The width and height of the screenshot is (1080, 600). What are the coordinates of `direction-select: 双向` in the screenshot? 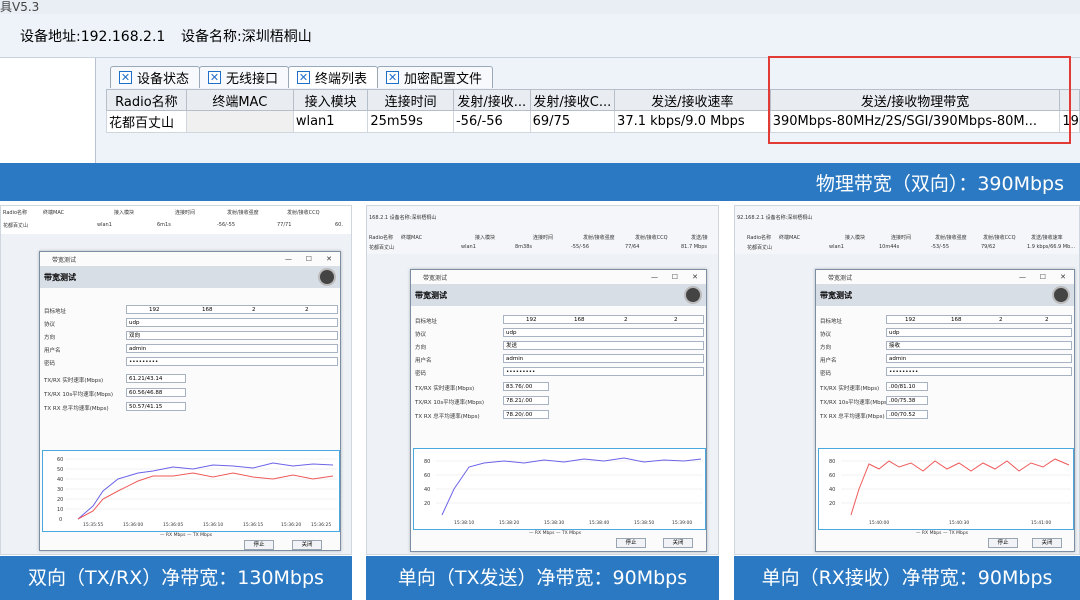 It's located at (232, 335).